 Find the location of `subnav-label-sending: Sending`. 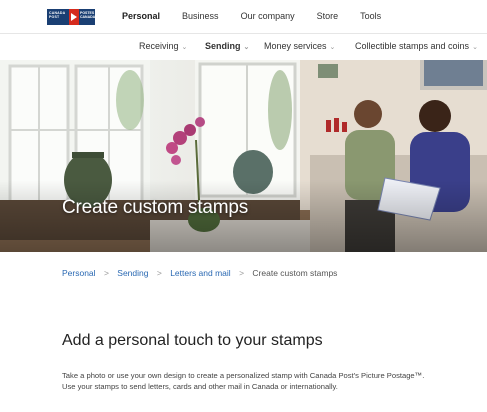

subnav-label-sending: Sending is located at coordinates (223, 46).